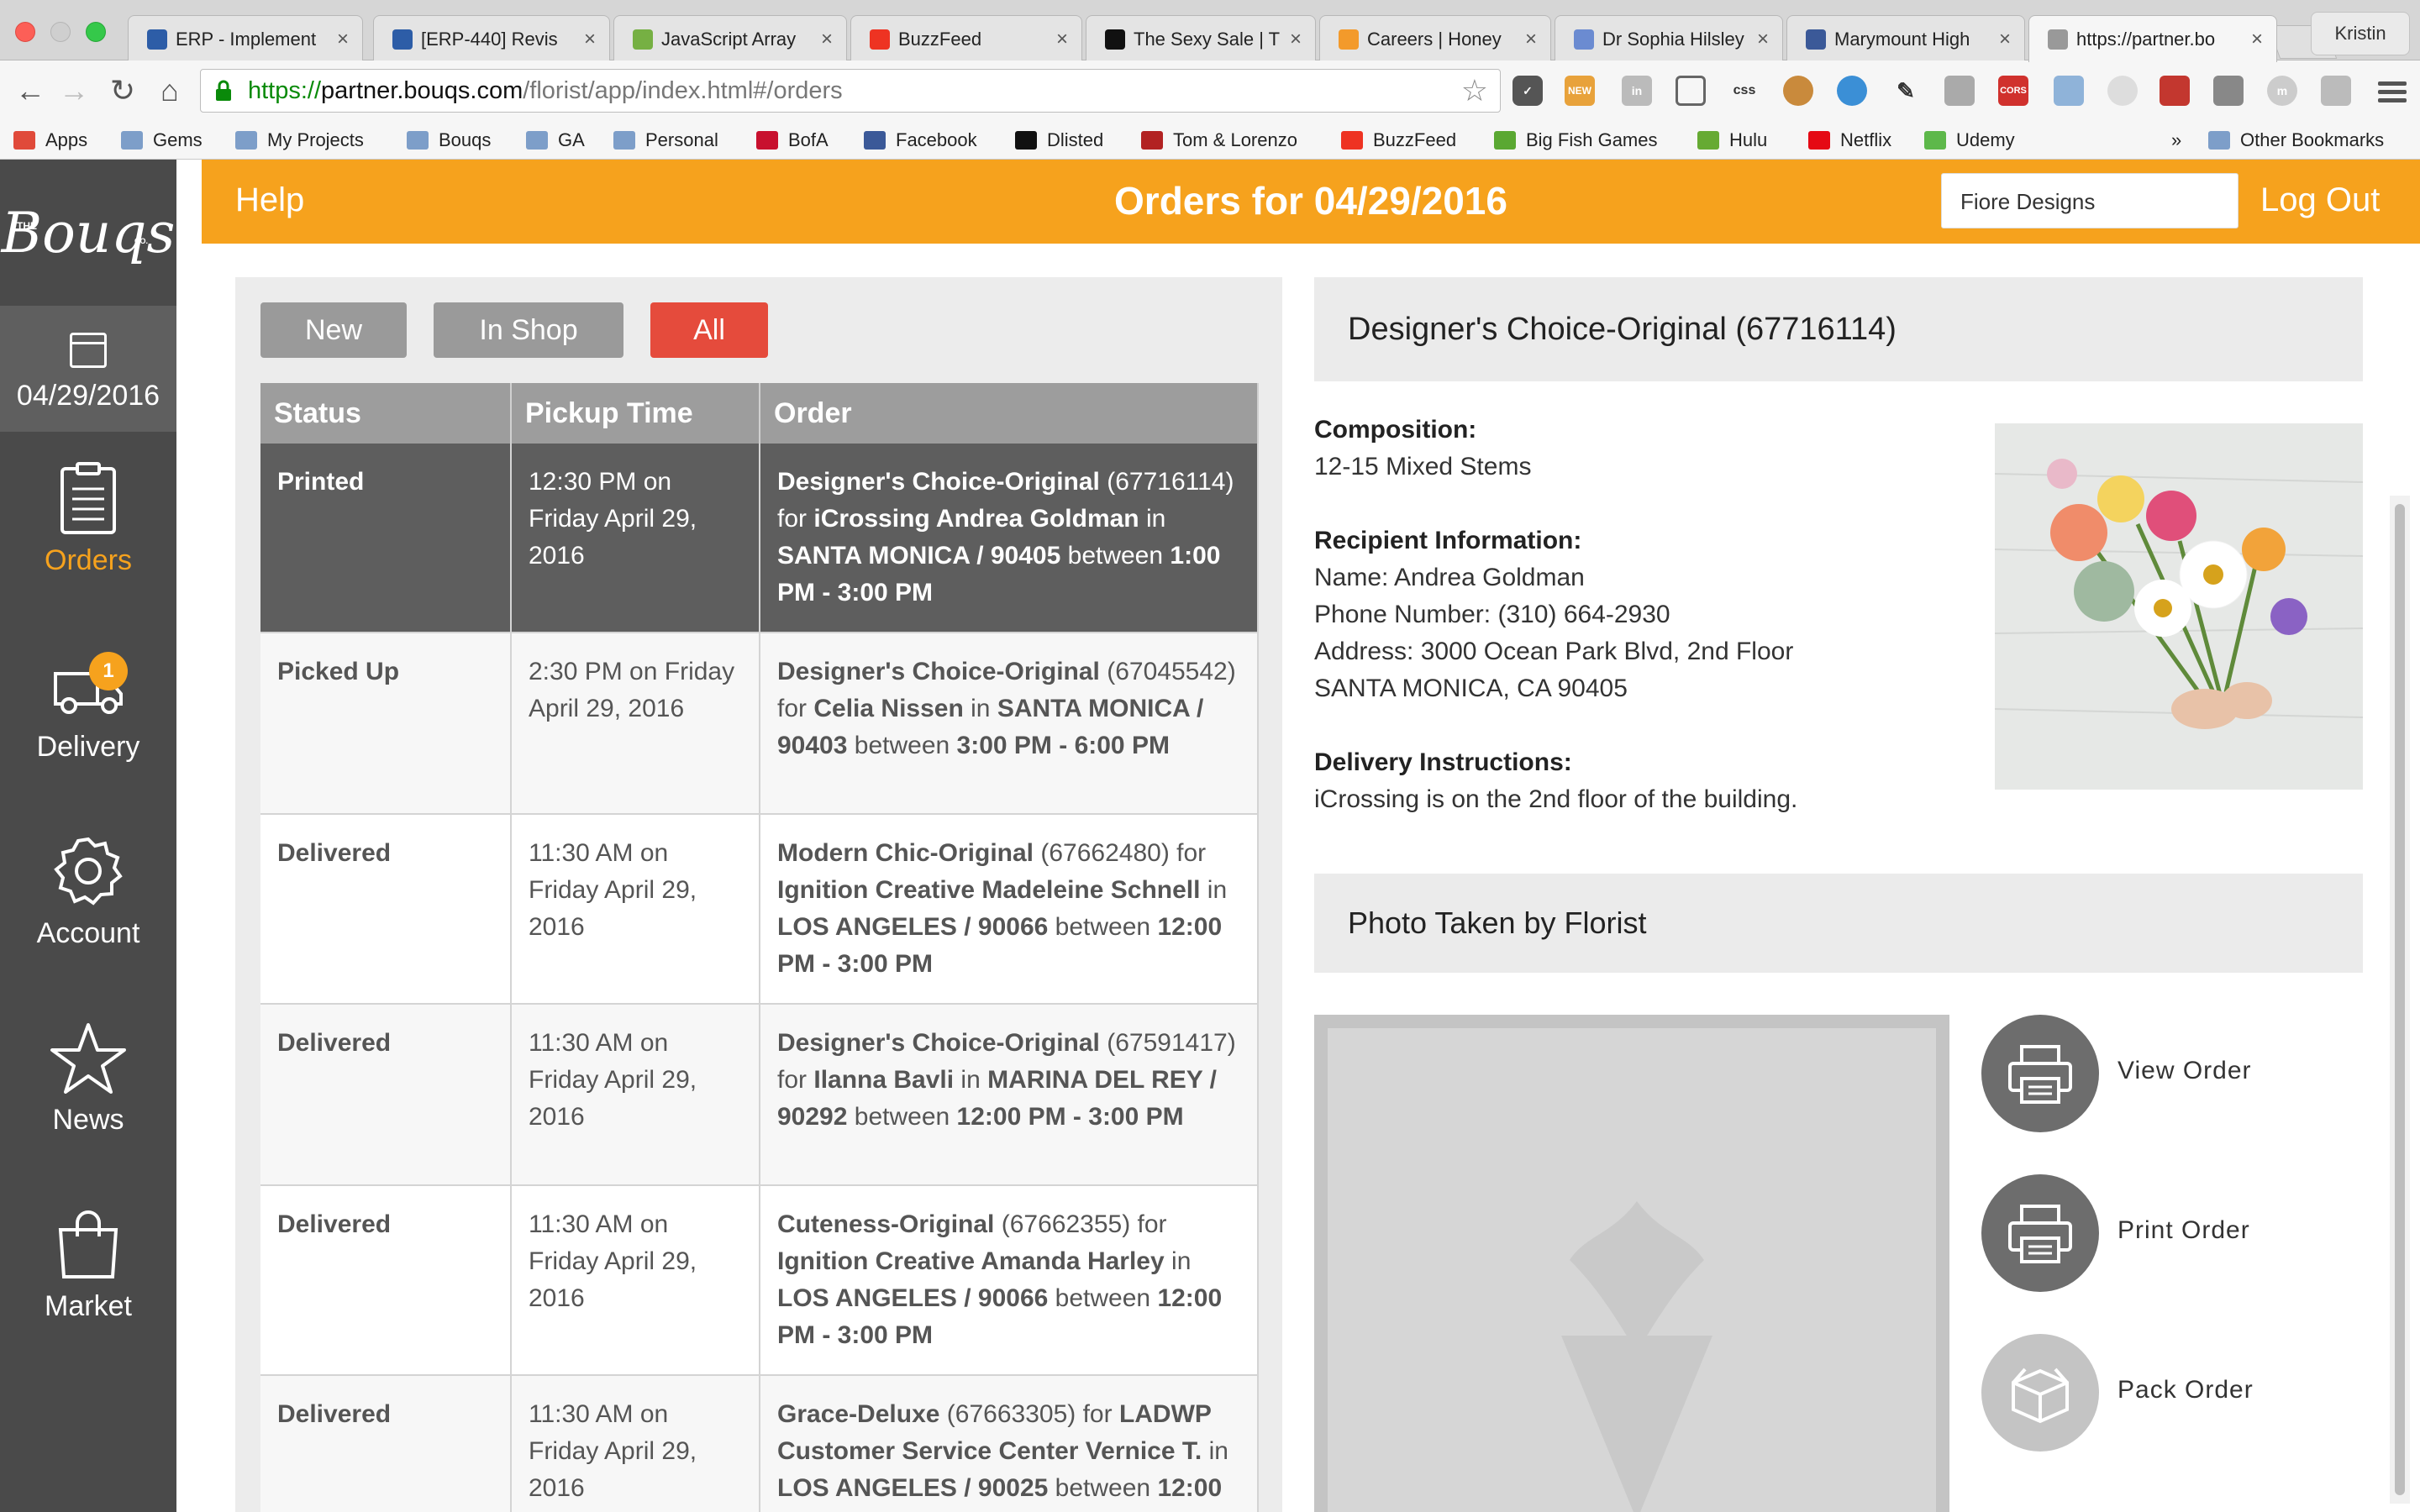  What do you see at coordinates (88, 233) in the screenshot?
I see `bouqs-logo: THE Bouqs CO.` at bounding box center [88, 233].